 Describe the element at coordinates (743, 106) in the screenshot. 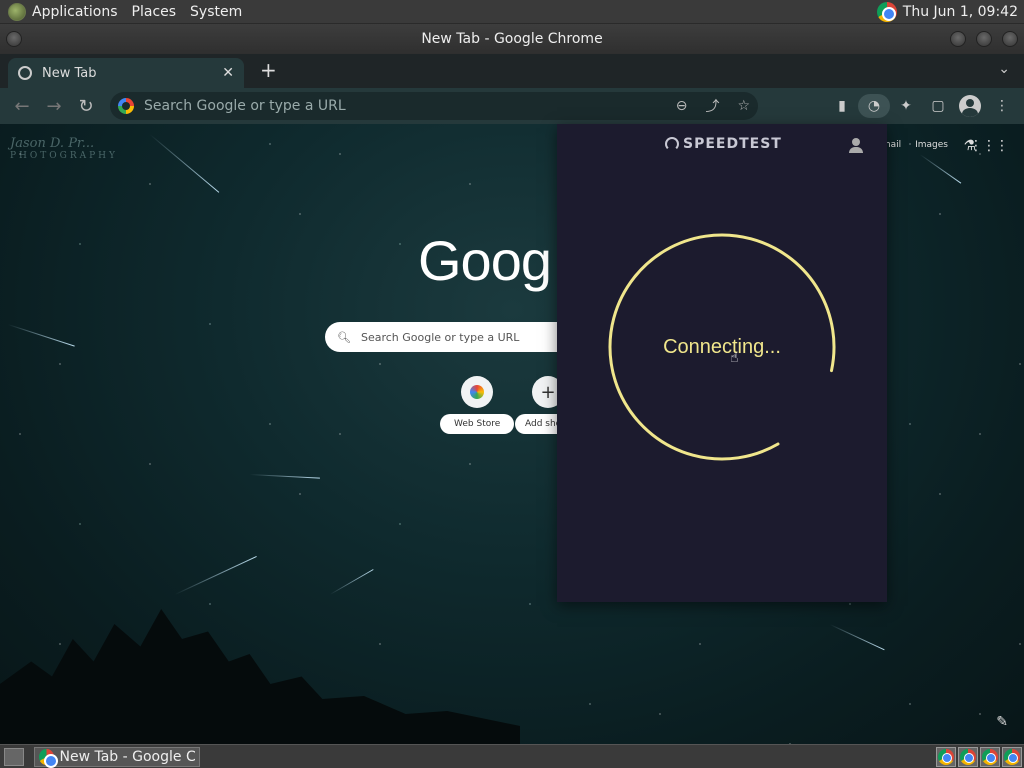

I see `bookmark-star-icon: ☆` at that location.